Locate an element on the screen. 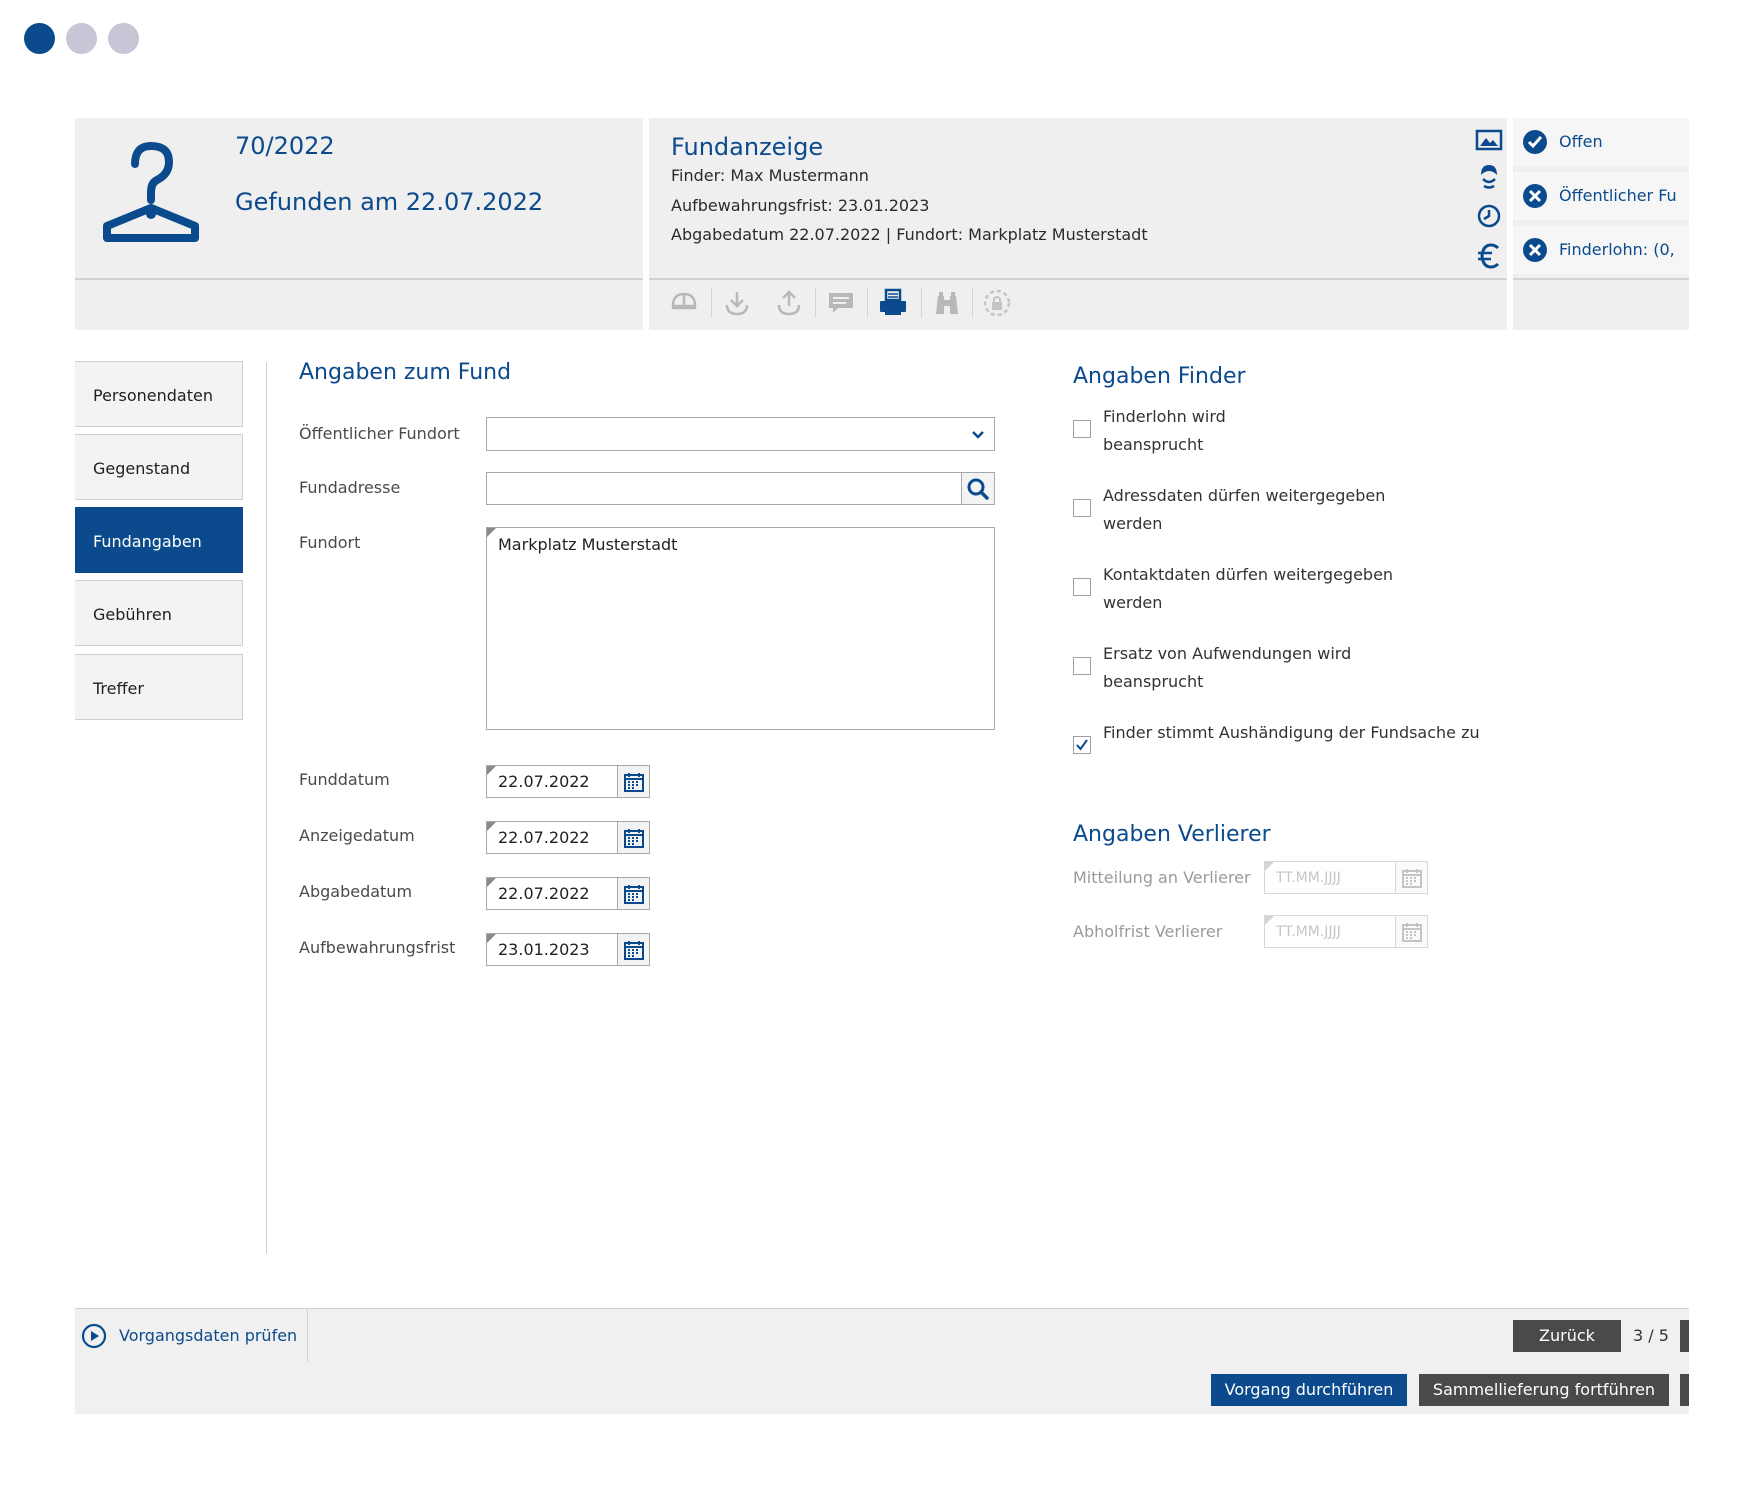  search-icon is located at coordinates (978, 489).